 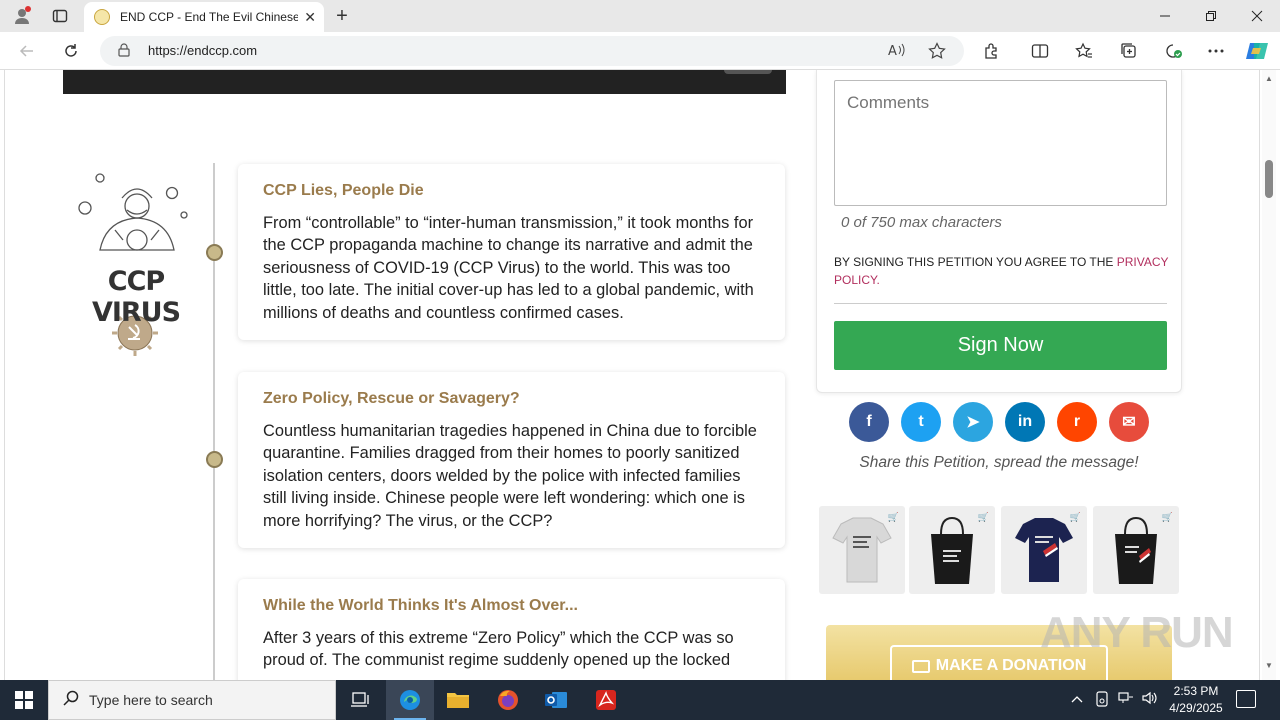 What do you see at coordinates (343, 190) in the screenshot?
I see `card-title: CCP Lies, People Die` at bounding box center [343, 190].